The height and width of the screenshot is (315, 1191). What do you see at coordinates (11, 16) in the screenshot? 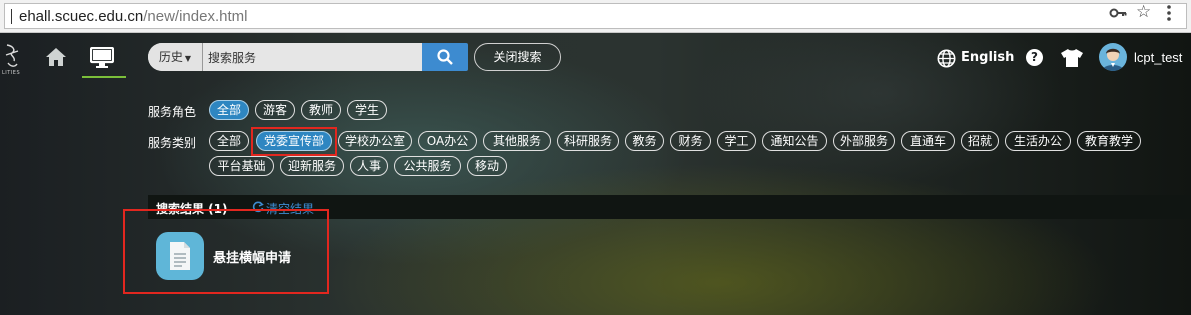
I see `text-caret` at bounding box center [11, 16].